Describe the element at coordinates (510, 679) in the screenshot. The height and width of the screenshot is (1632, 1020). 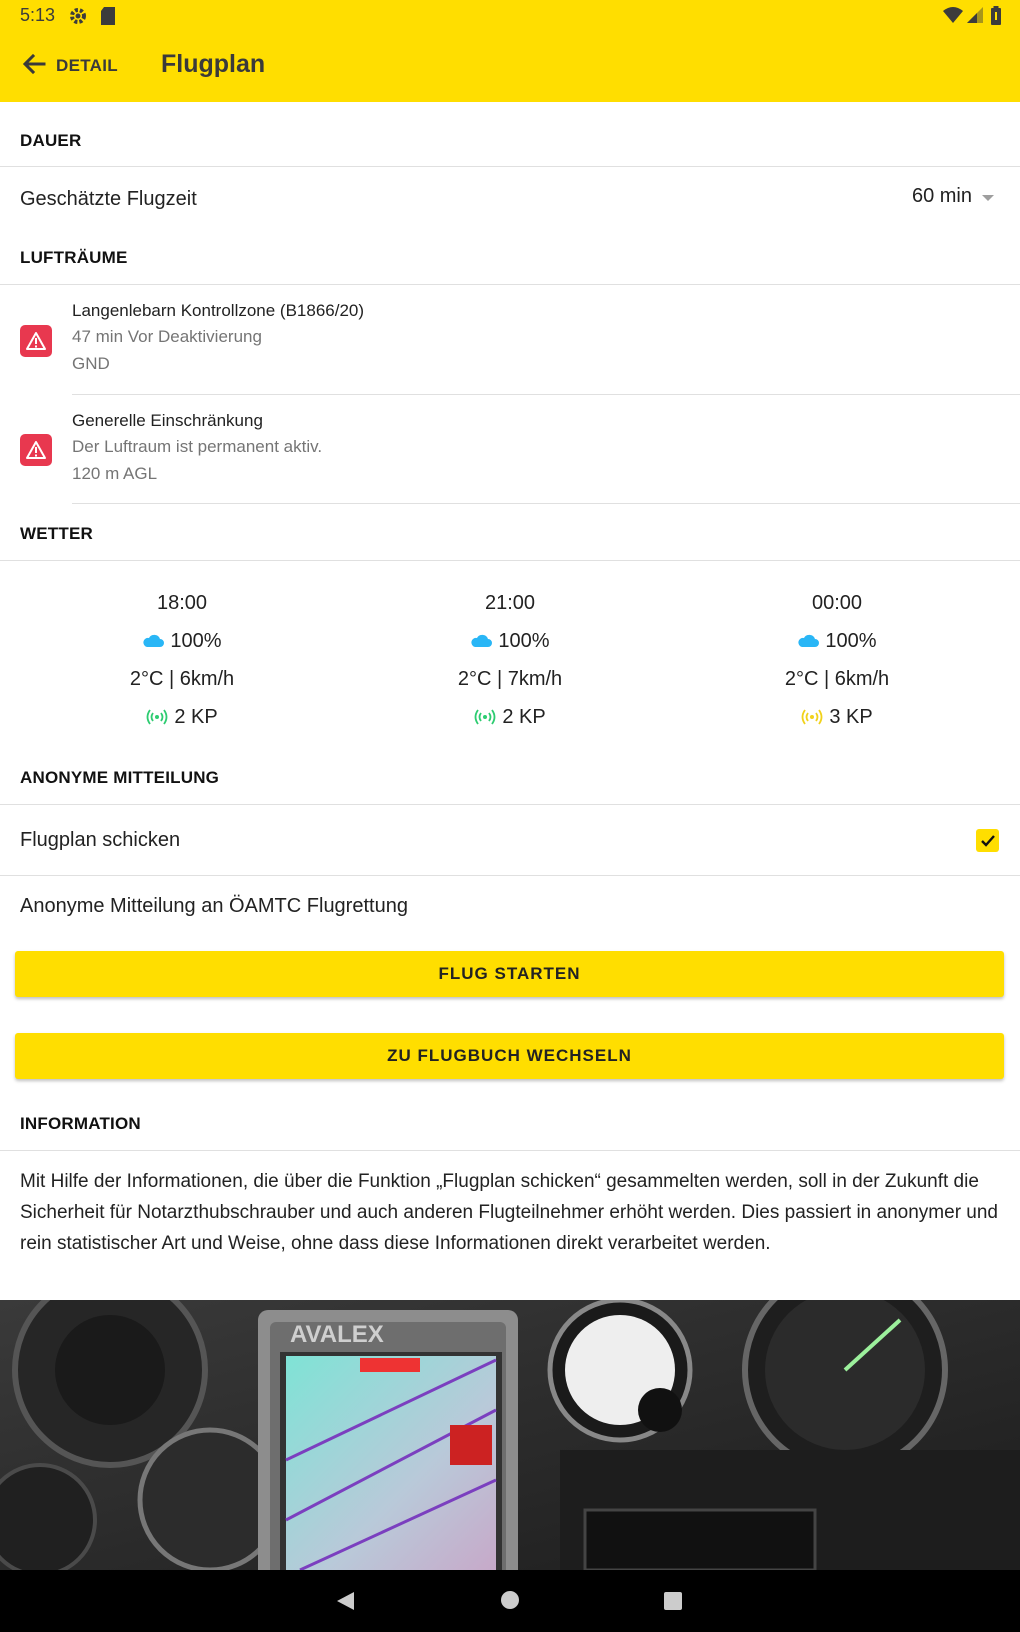
I see `temp-wind: 2°C | 7km/h` at that location.